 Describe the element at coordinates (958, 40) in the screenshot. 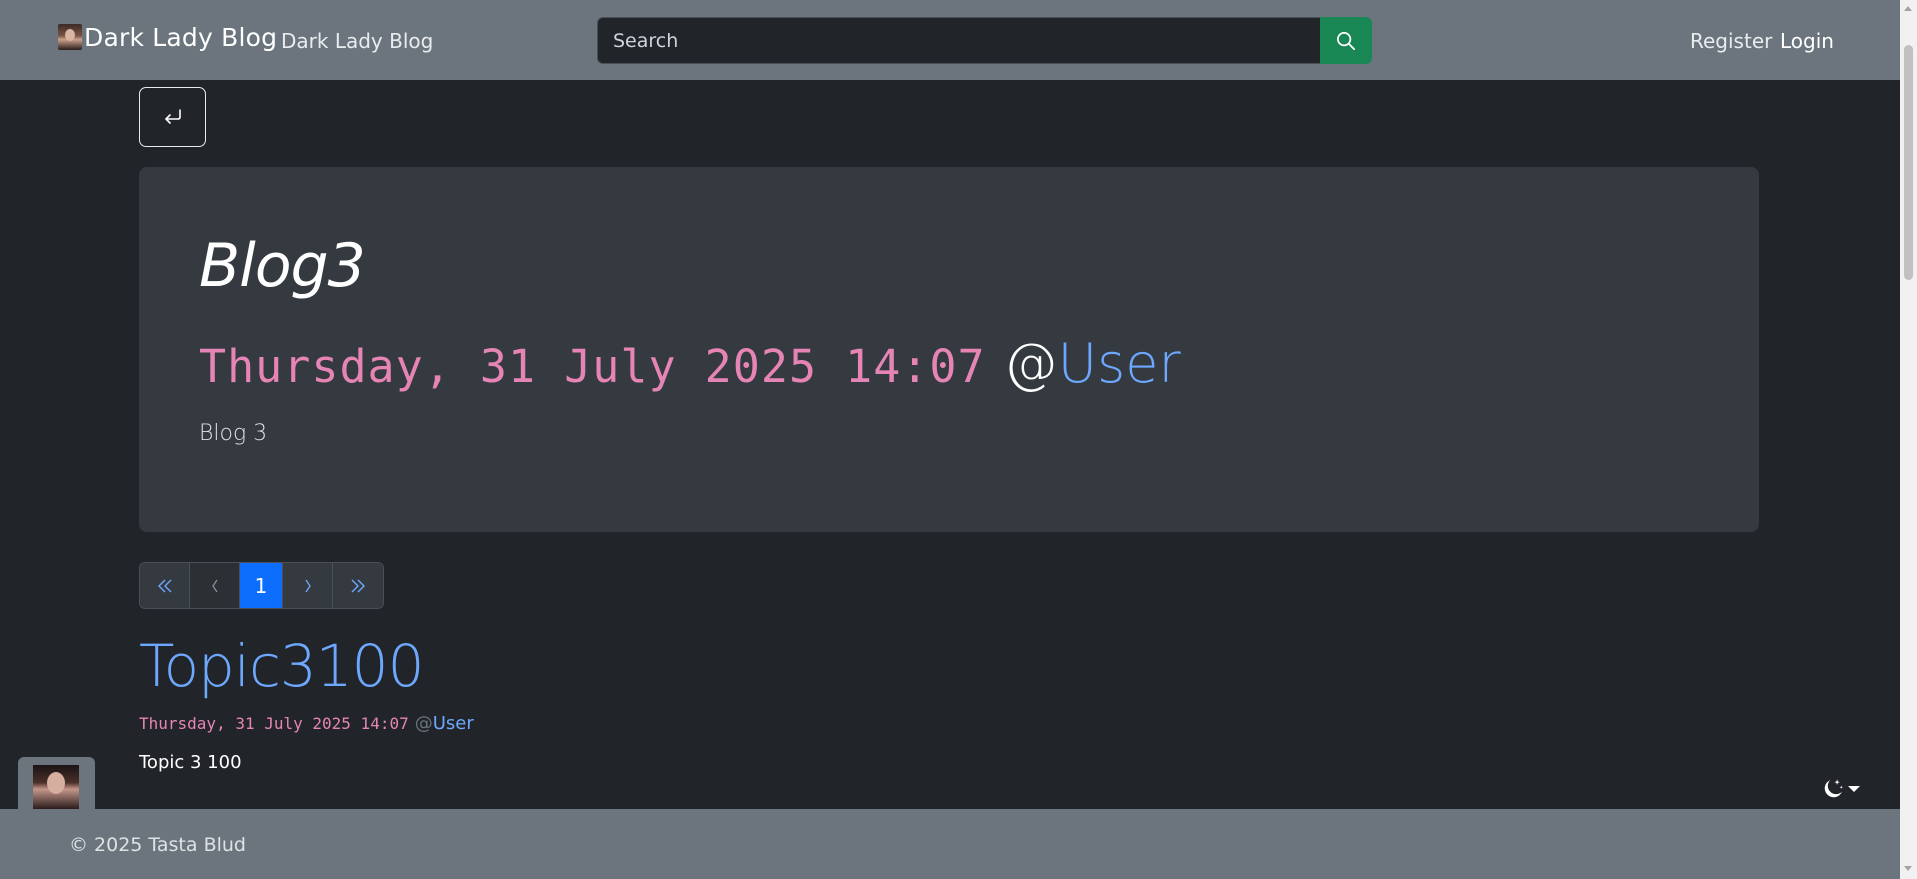

I see `search-input` at that location.